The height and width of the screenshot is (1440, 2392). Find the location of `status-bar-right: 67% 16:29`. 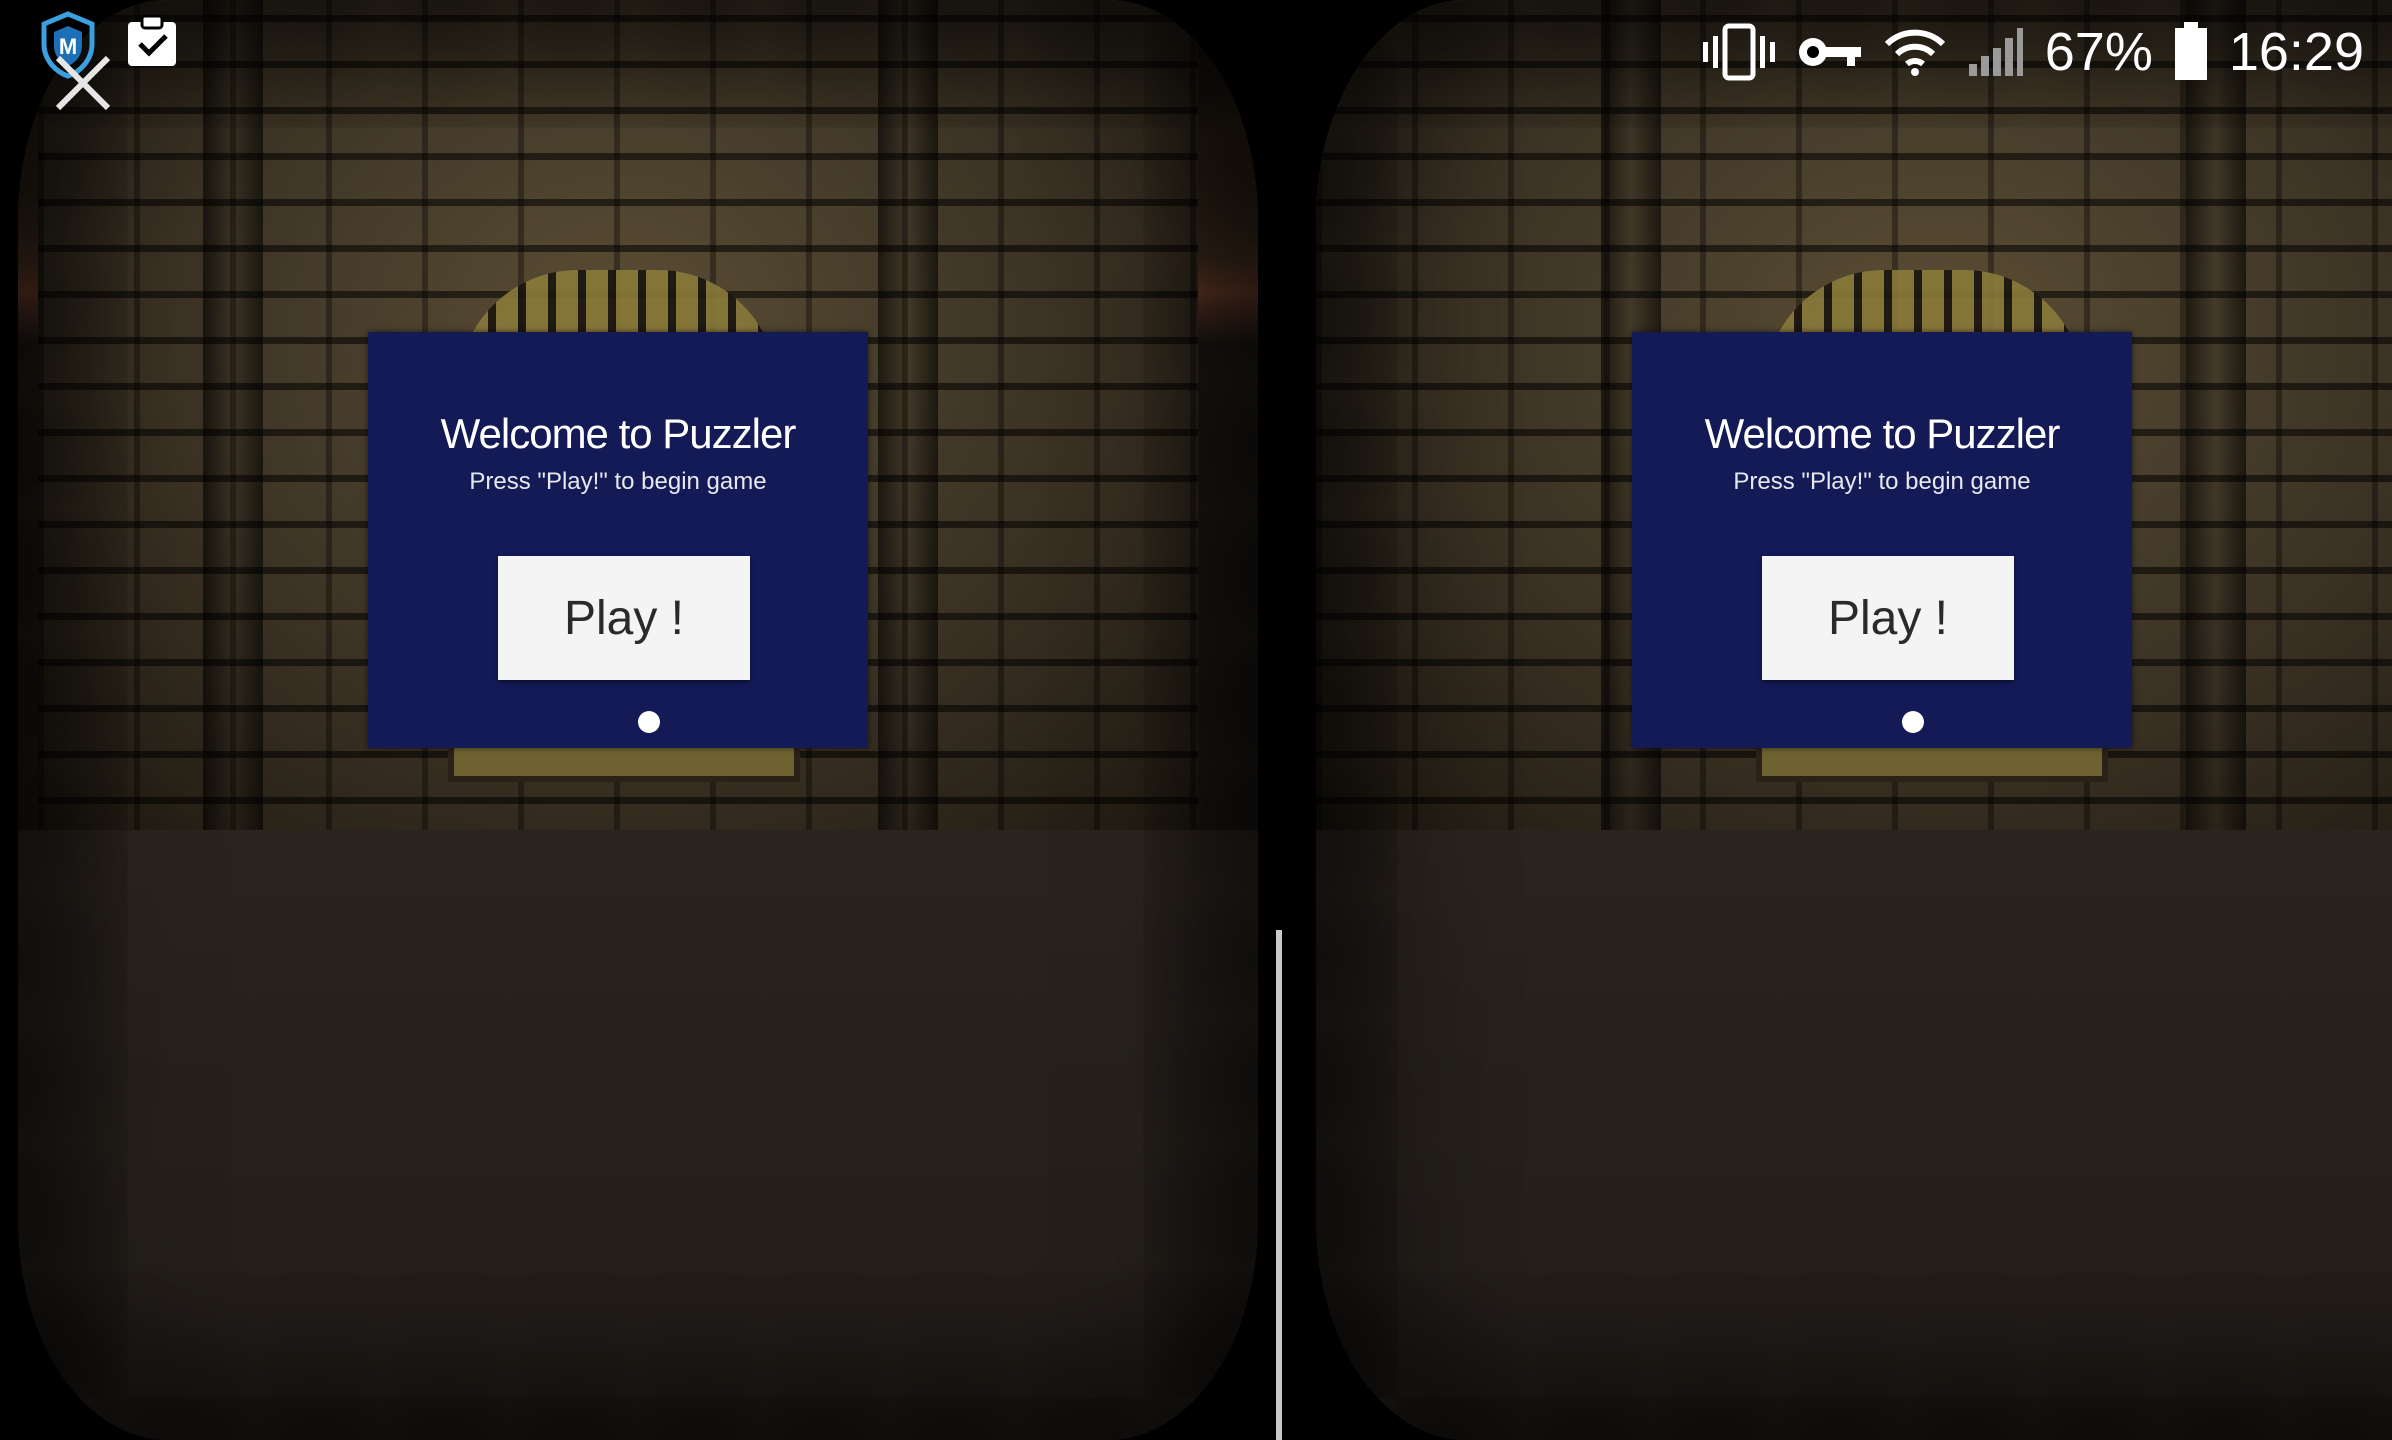

status-bar-right: 67% 16:29 is located at coordinates (2032, 52).